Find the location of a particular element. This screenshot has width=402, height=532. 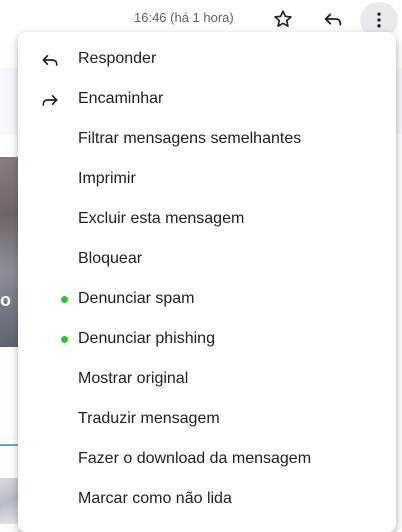

menu-item-mark-unread: Marcar como não lida is located at coordinates (207, 500).